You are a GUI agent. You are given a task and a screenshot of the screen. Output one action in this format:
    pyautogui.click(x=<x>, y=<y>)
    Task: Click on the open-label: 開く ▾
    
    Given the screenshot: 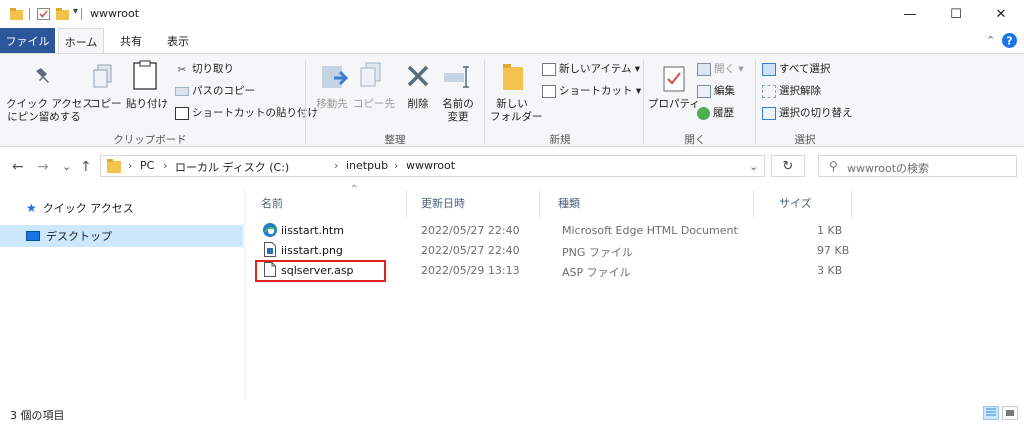 What is the action you would take?
    pyautogui.click(x=729, y=69)
    